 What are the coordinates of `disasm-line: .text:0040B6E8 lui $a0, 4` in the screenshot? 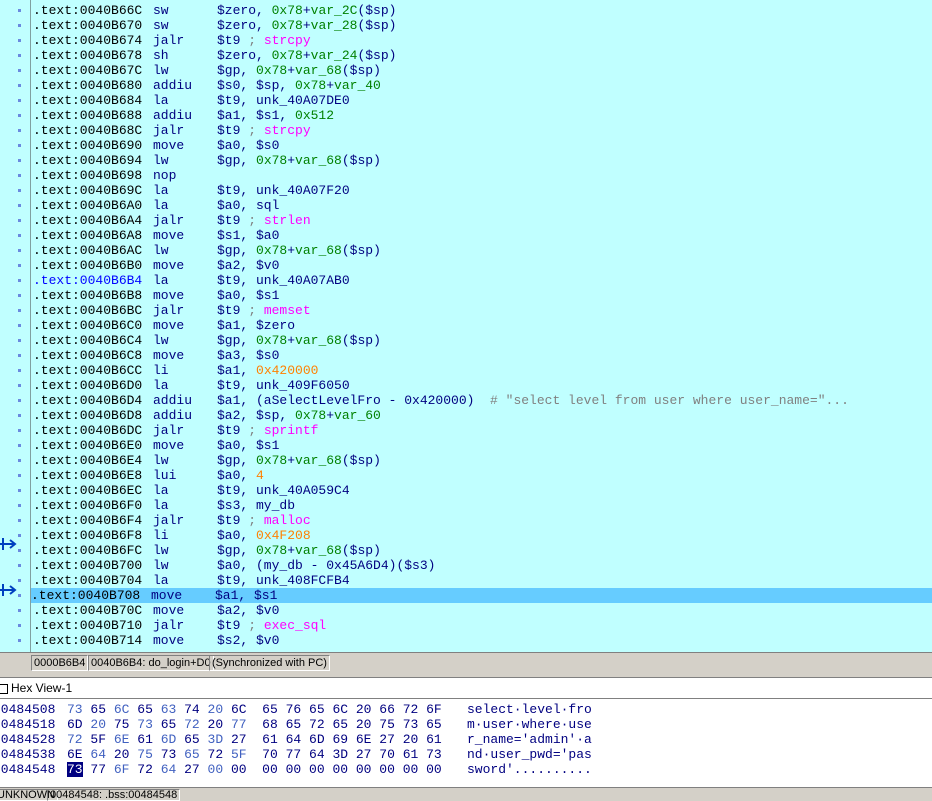 It's located at (482, 475).